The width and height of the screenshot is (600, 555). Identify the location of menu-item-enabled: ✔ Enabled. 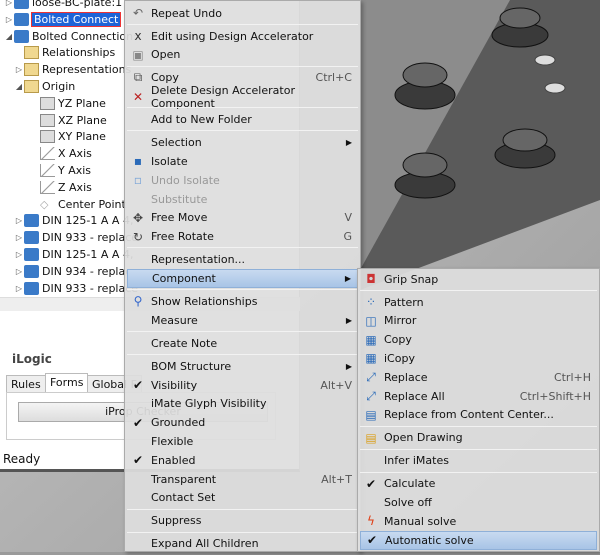
(242, 460).